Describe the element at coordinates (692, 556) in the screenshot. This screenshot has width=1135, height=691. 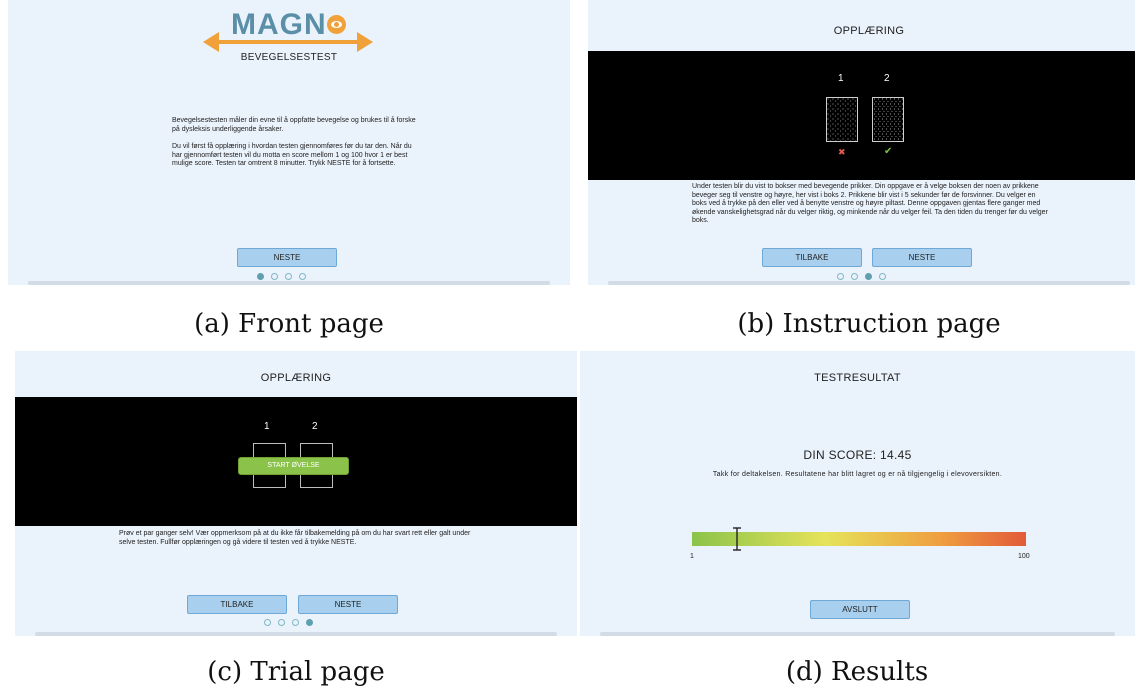
I see `scale-min-label: 1` at that location.